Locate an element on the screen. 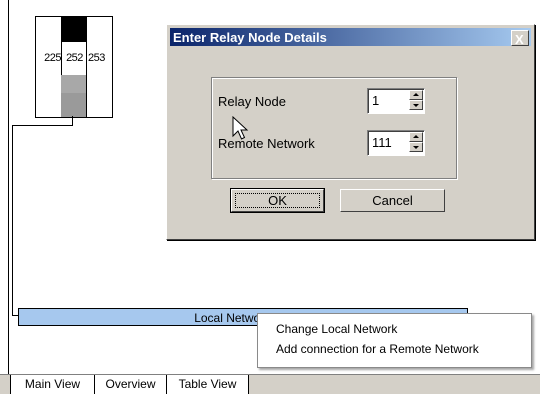  node-block: 225 252 253 is located at coordinates (74, 67).